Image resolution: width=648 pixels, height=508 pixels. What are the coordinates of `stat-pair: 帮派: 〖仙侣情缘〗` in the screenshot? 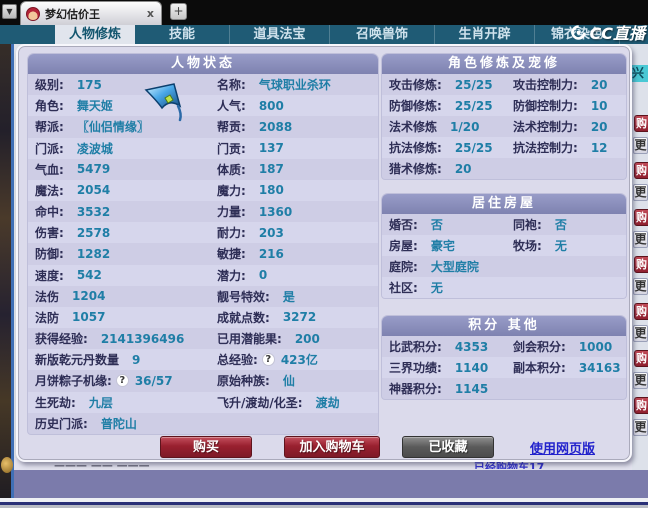 It's located at (126, 126).